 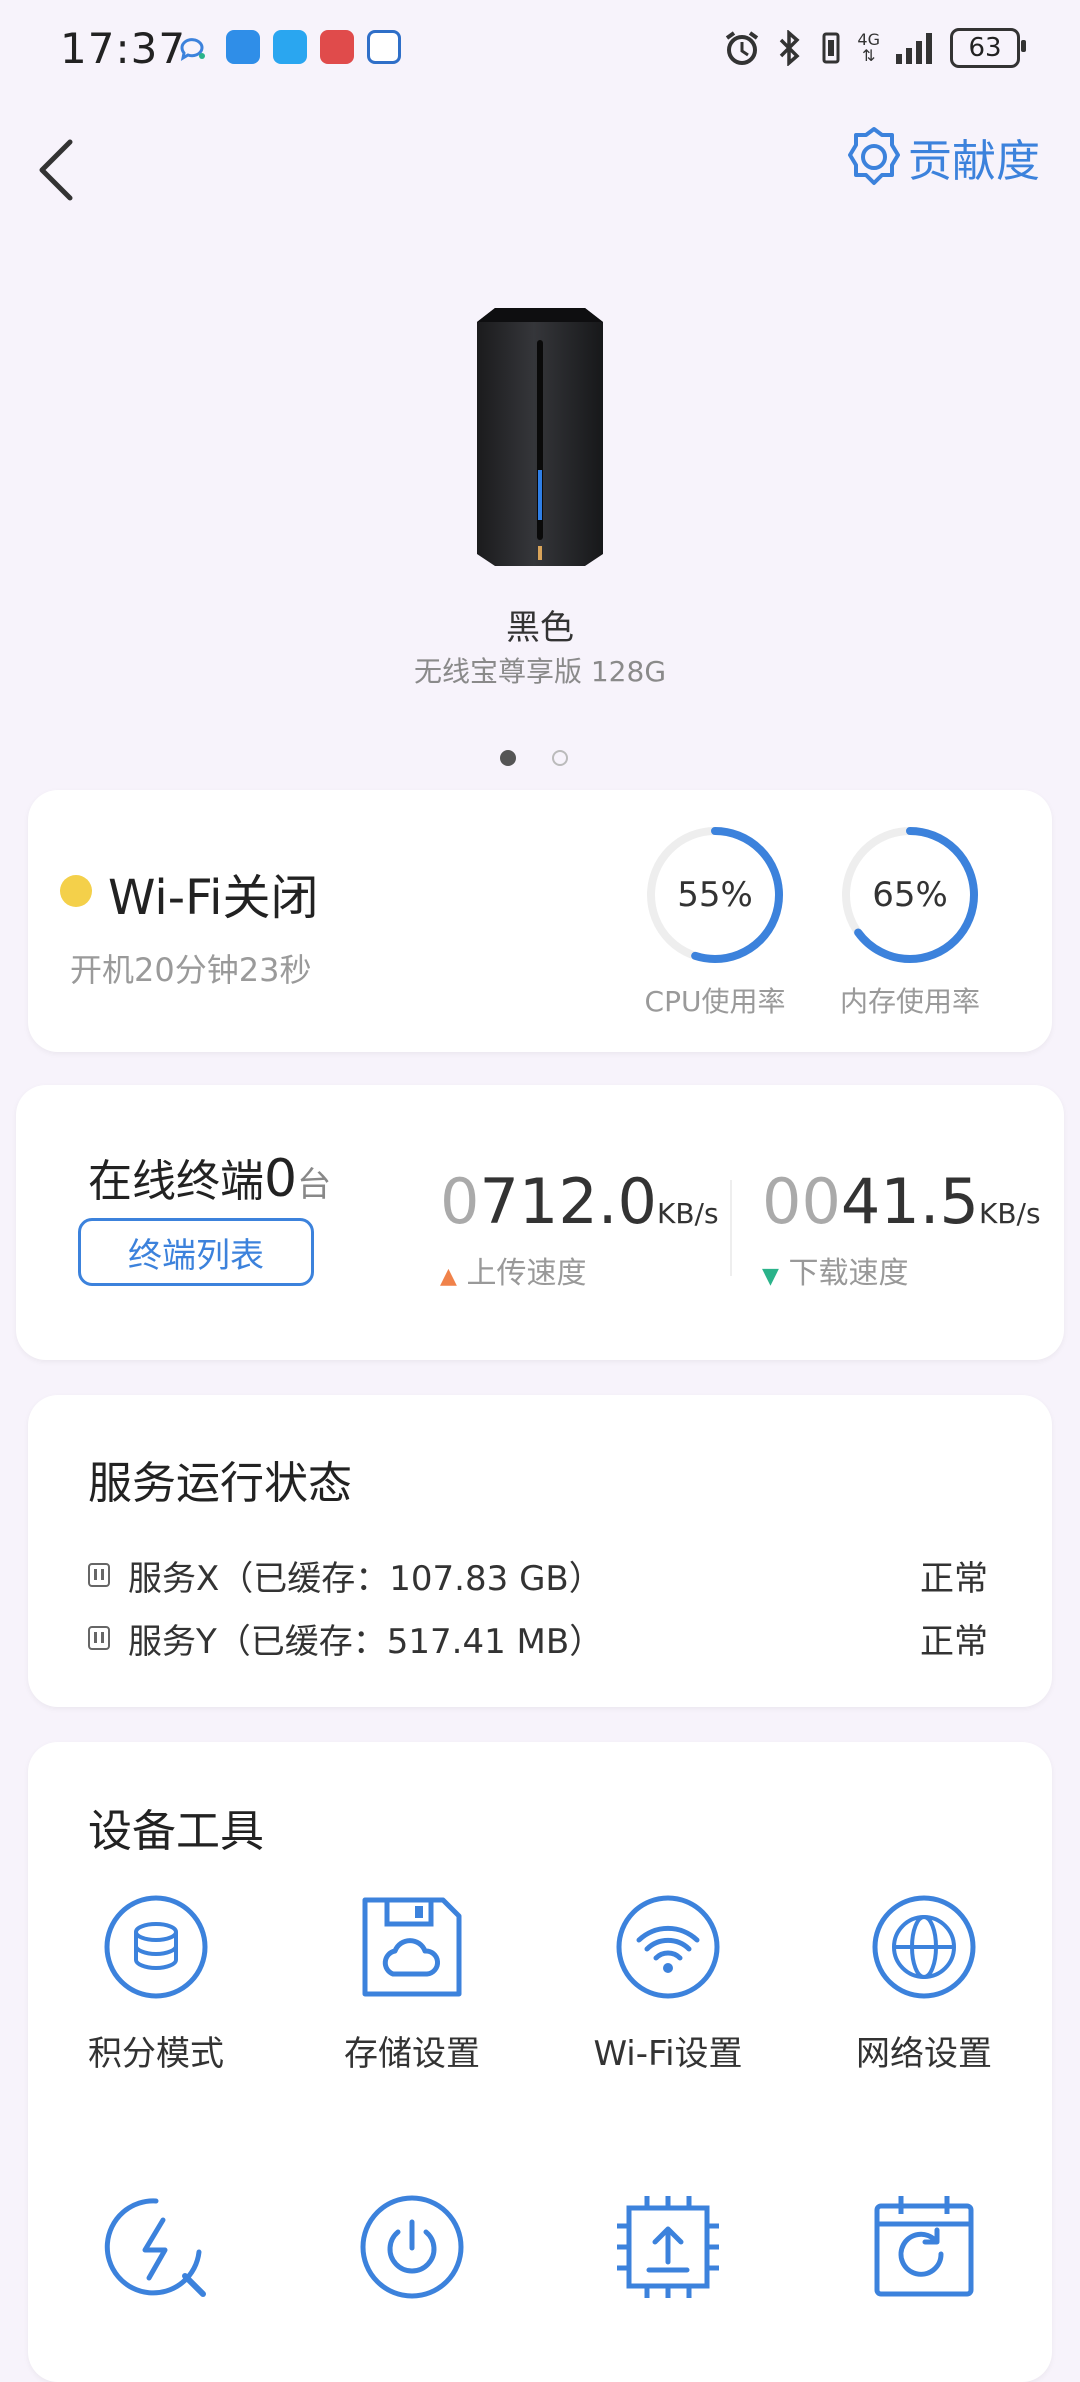 What do you see at coordinates (974, 161) in the screenshot?
I see `contribution-label: 贡献度` at bounding box center [974, 161].